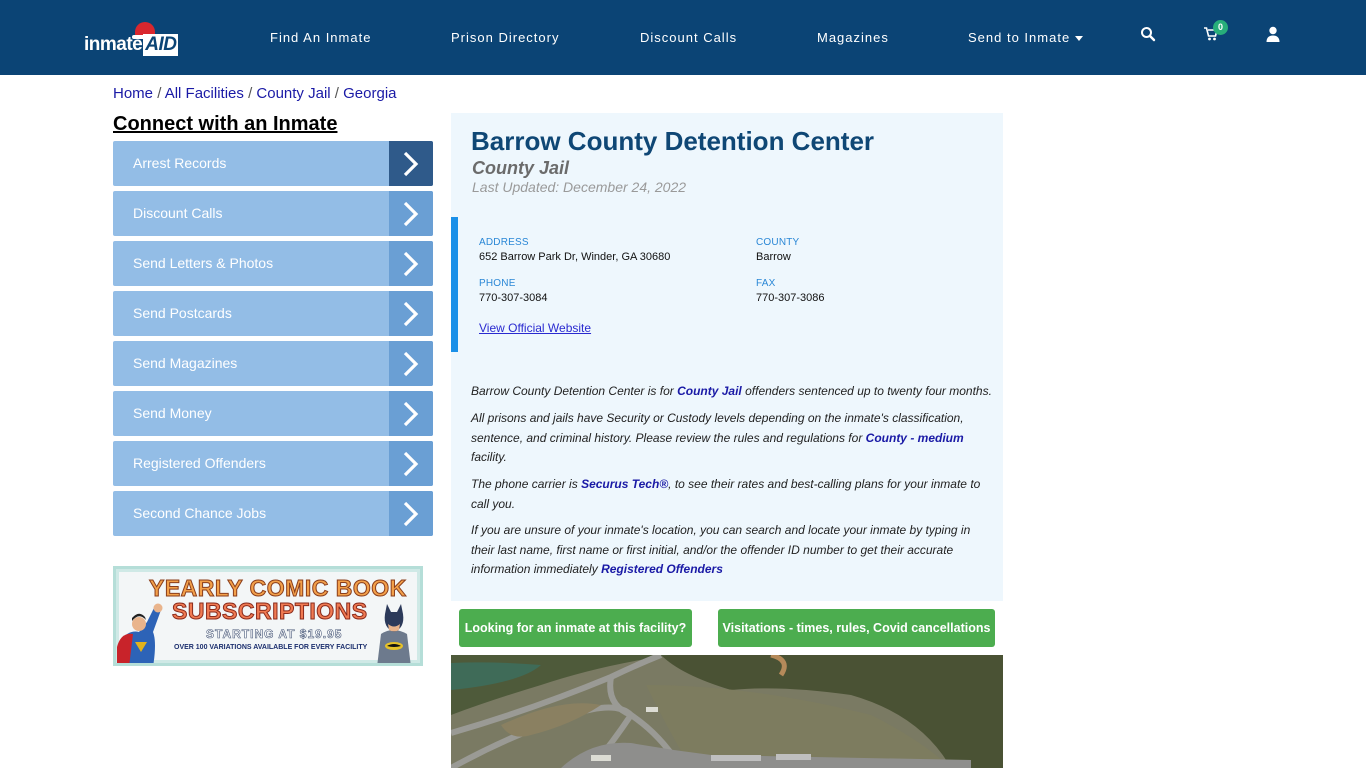 This screenshot has height=768, width=1366. Describe the element at coordinates (624, 484) in the screenshot. I see `securus-tech-link: Securus Tech®` at that location.